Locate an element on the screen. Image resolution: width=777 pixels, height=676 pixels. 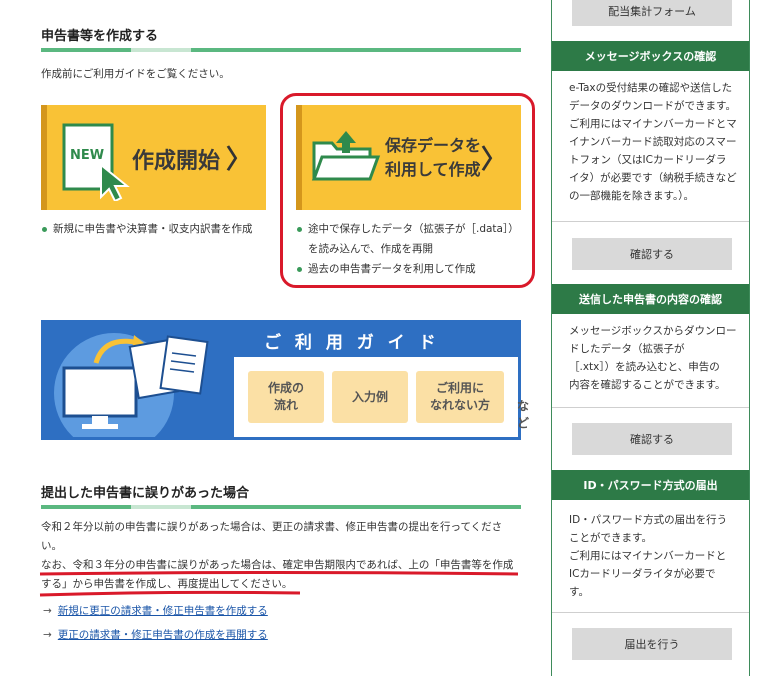
idpw-header: ID・パスワード方式の届出 is located at coordinates (650, 485).